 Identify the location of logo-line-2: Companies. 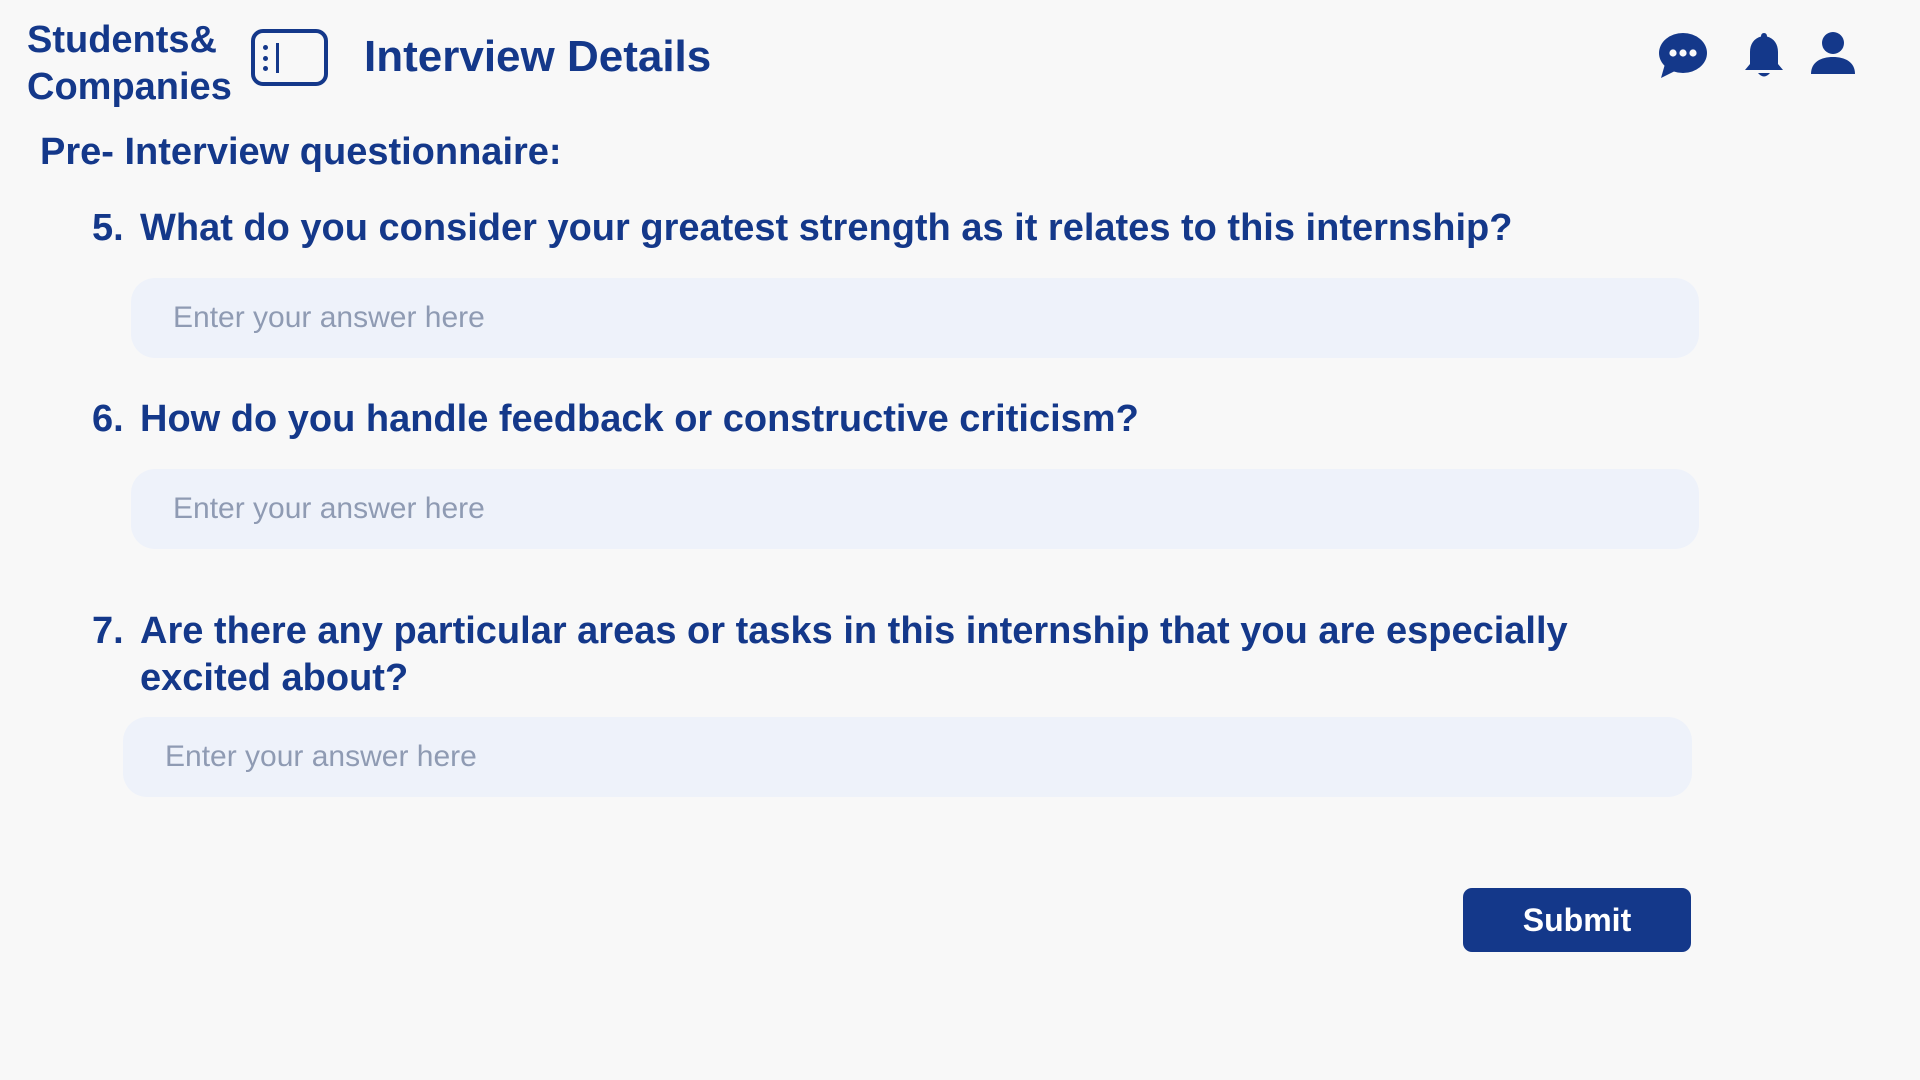
(129, 87).